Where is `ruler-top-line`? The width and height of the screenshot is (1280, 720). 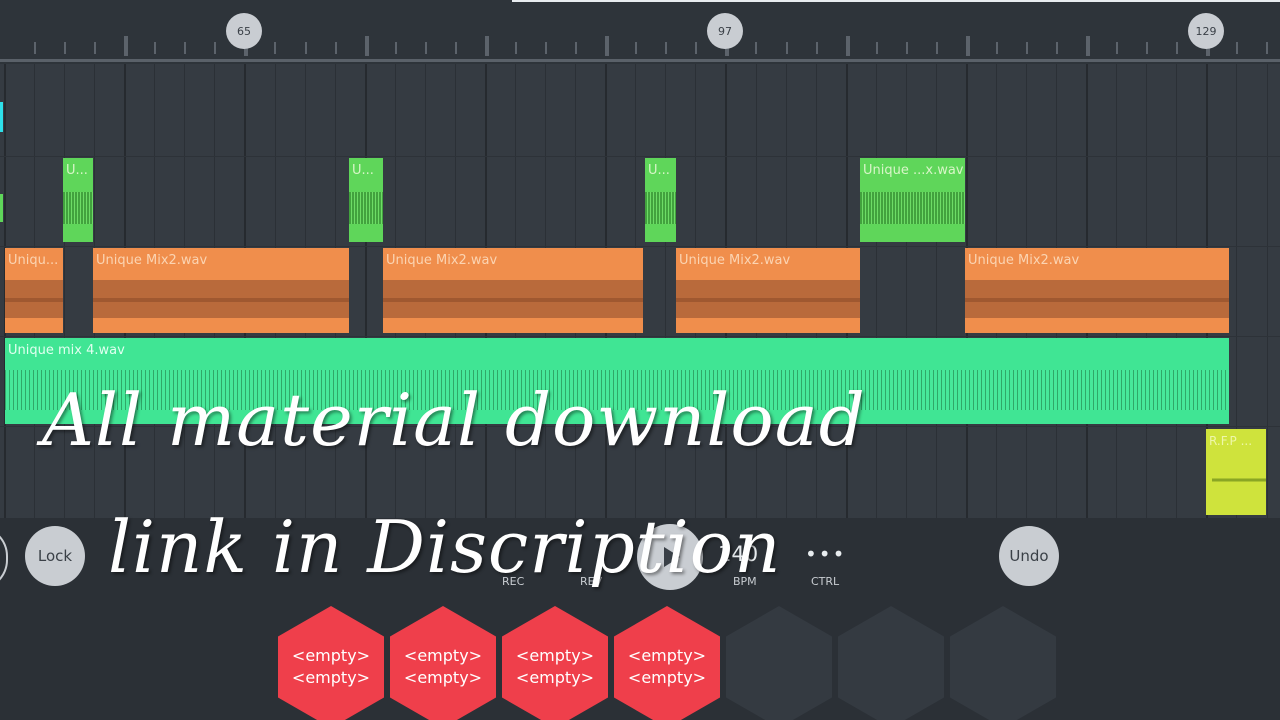 ruler-top-line is located at coordinates (896, 1).